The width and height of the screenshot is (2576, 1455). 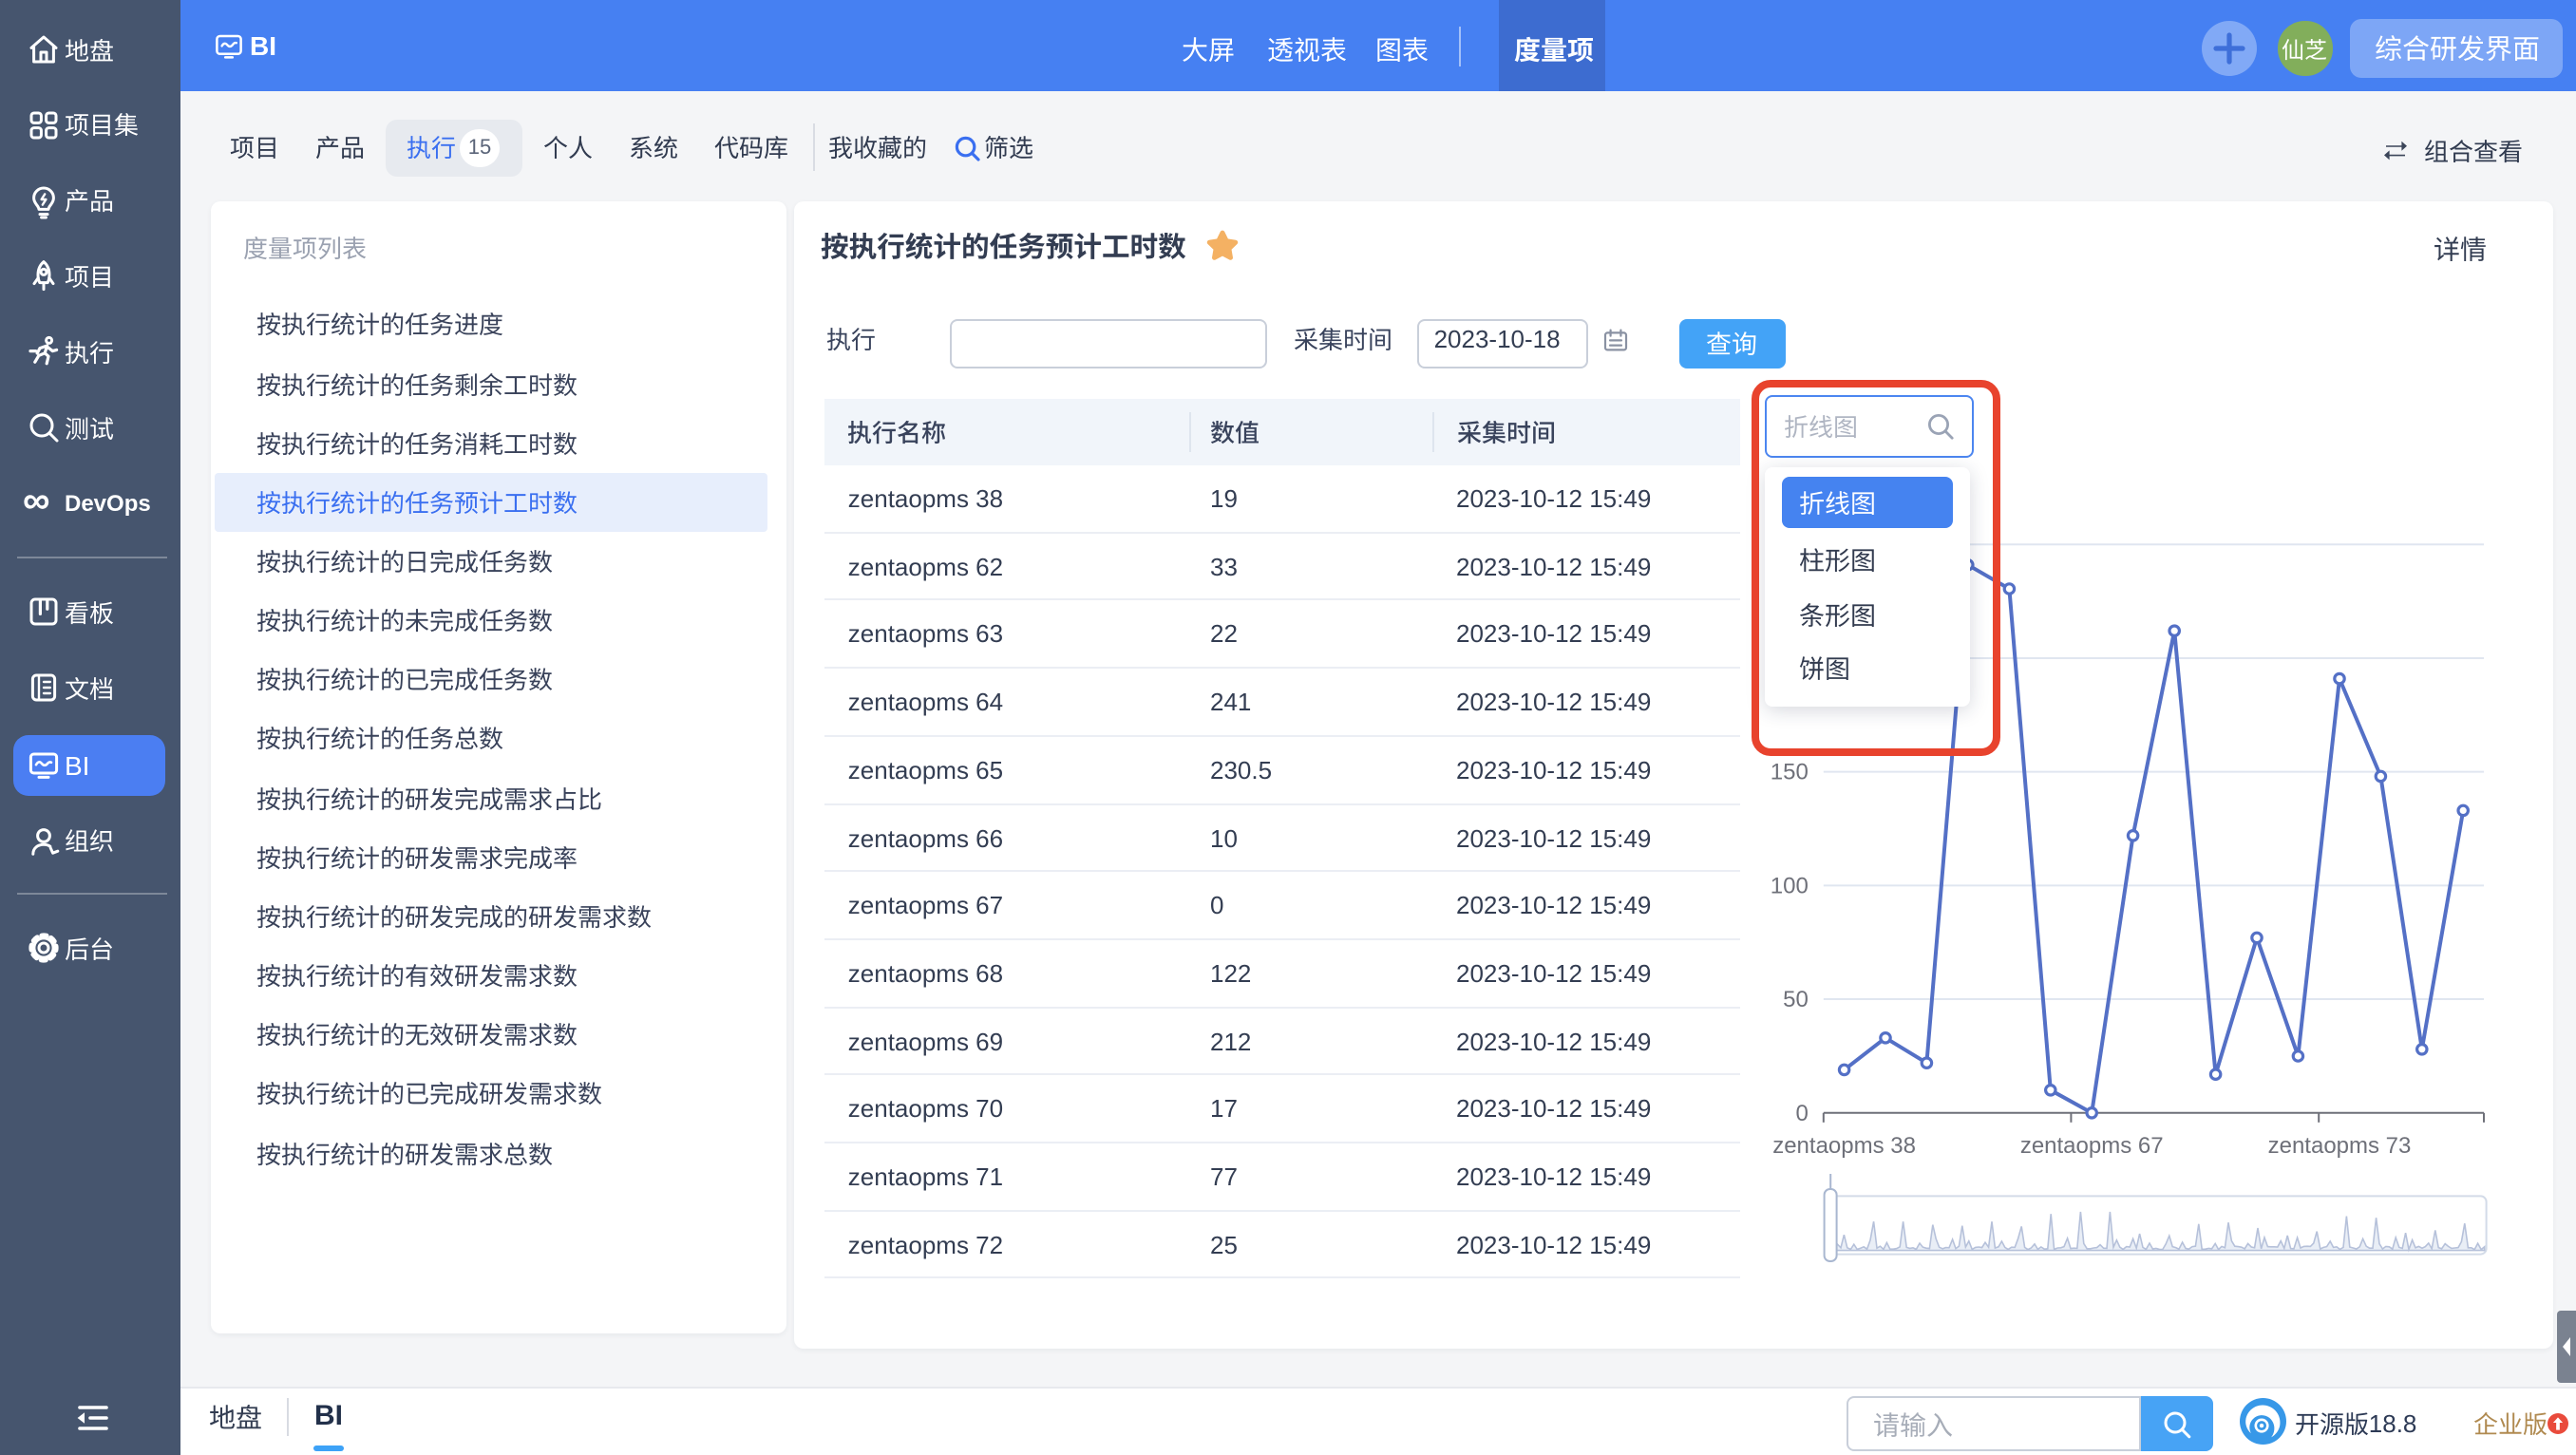 What do you see at coordinates (1801, 1113) in the screenshot?
I see `svg-text: 0` at bounding box center [1801, 1113].